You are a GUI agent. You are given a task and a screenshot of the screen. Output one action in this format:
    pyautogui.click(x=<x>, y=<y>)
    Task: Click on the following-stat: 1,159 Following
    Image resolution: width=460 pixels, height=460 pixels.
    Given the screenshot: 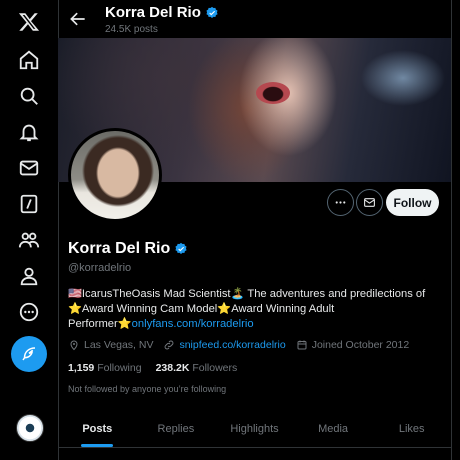 What is the action you would take?
    pyautogui.click(x=105, y=368)
    